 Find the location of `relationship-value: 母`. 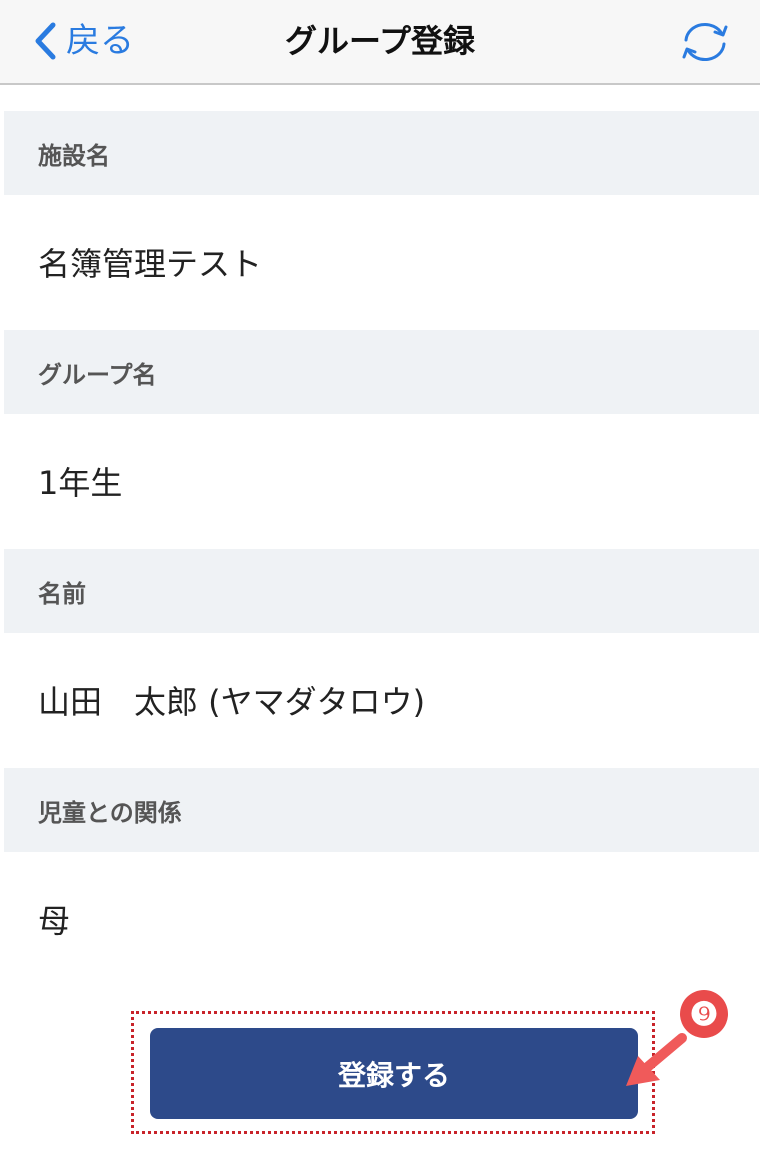

relationship-value: 母 is located at coordinates (54, 921).